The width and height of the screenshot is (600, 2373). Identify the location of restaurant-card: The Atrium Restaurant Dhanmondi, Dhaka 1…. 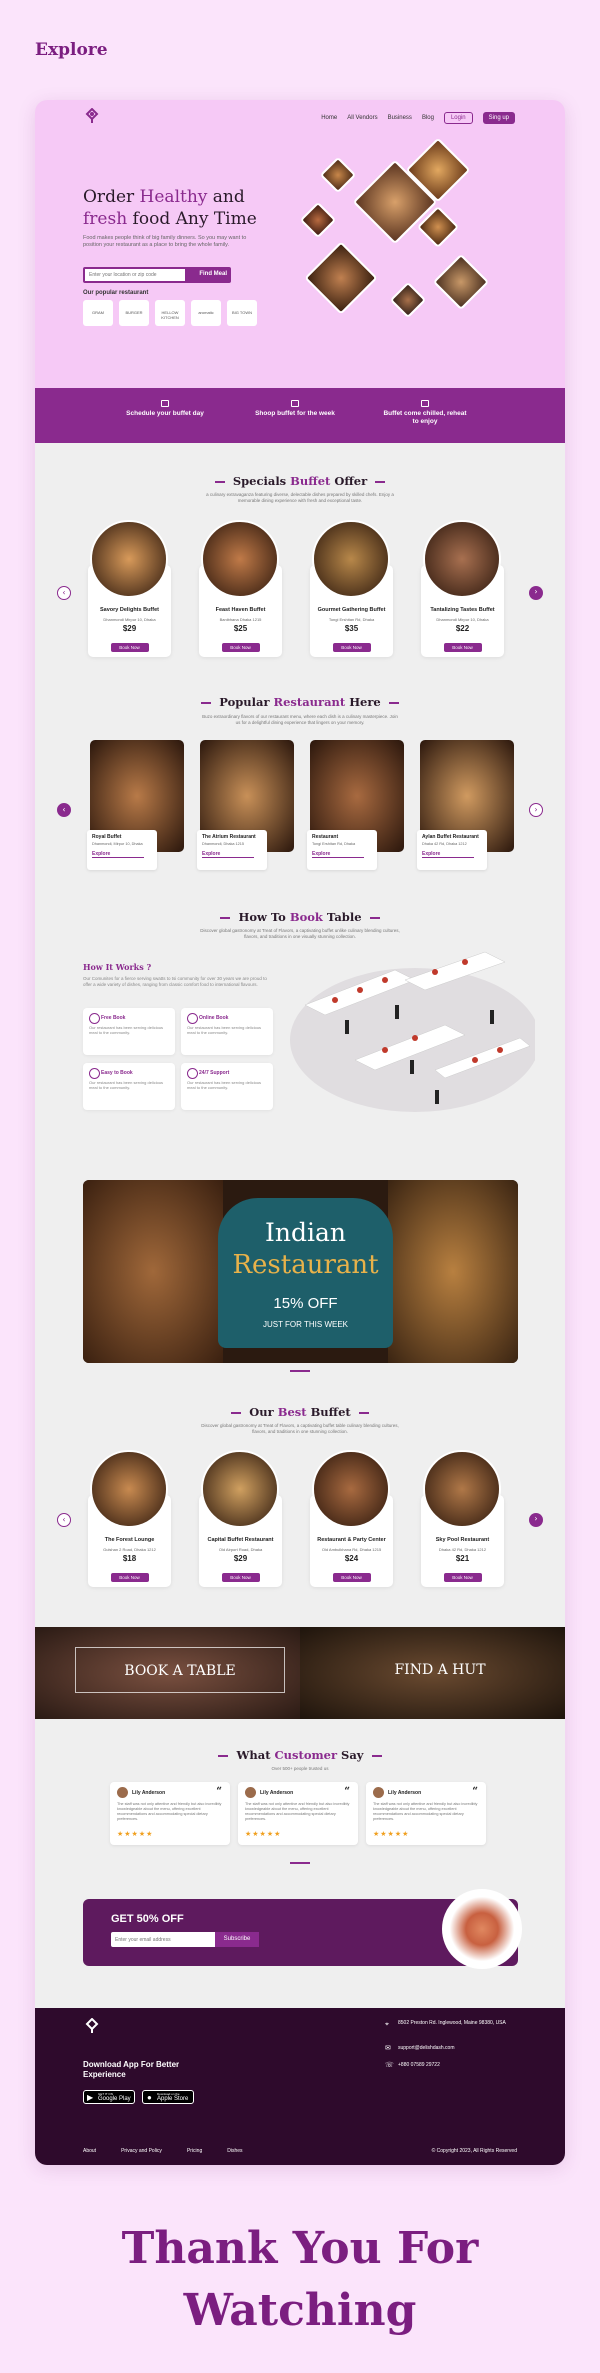
(232, 850).